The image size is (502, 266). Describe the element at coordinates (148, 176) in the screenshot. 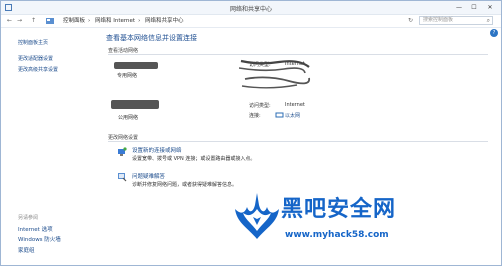

I see `troubleshoot-link: 问题疑难解答` at that location.